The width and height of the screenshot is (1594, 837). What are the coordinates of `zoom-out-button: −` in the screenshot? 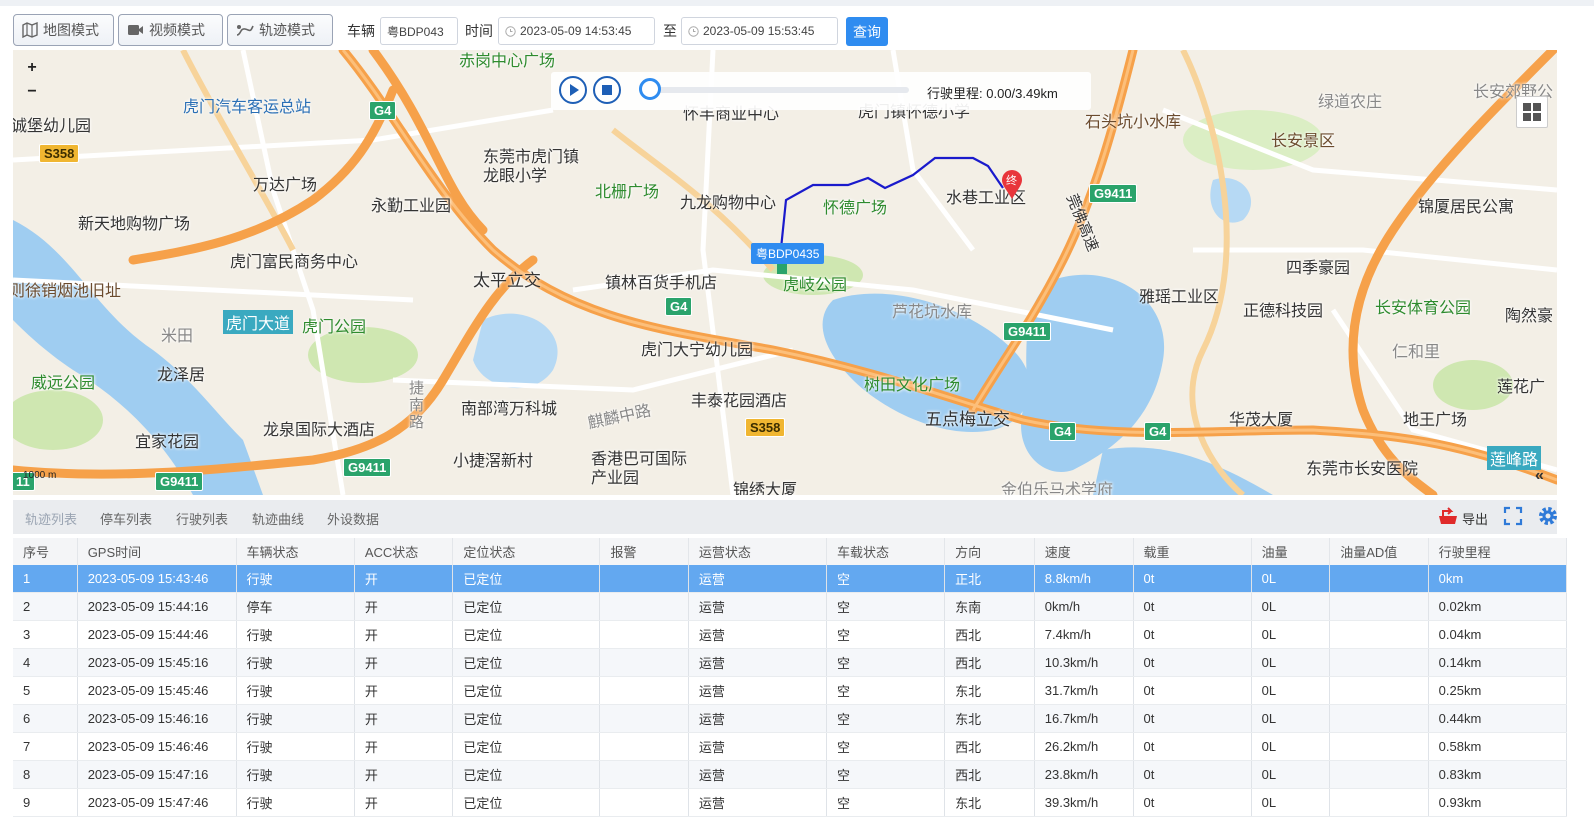 It's located at (32, 92).